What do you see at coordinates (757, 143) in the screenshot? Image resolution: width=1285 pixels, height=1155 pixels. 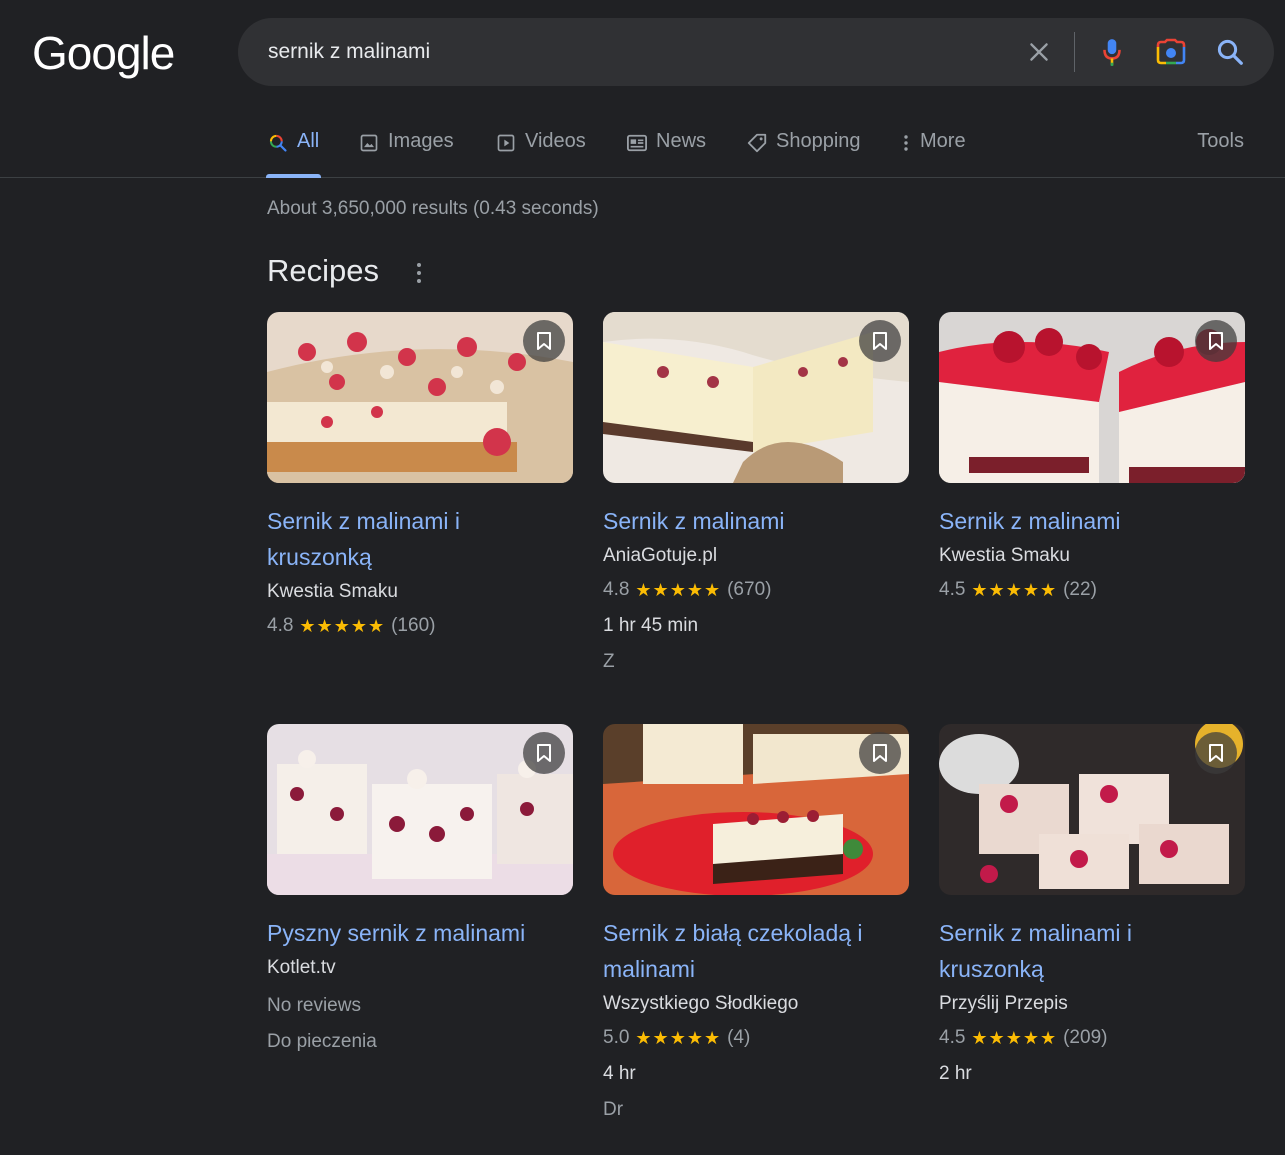 I see `tag-icon` at bounding box center [757, 143].